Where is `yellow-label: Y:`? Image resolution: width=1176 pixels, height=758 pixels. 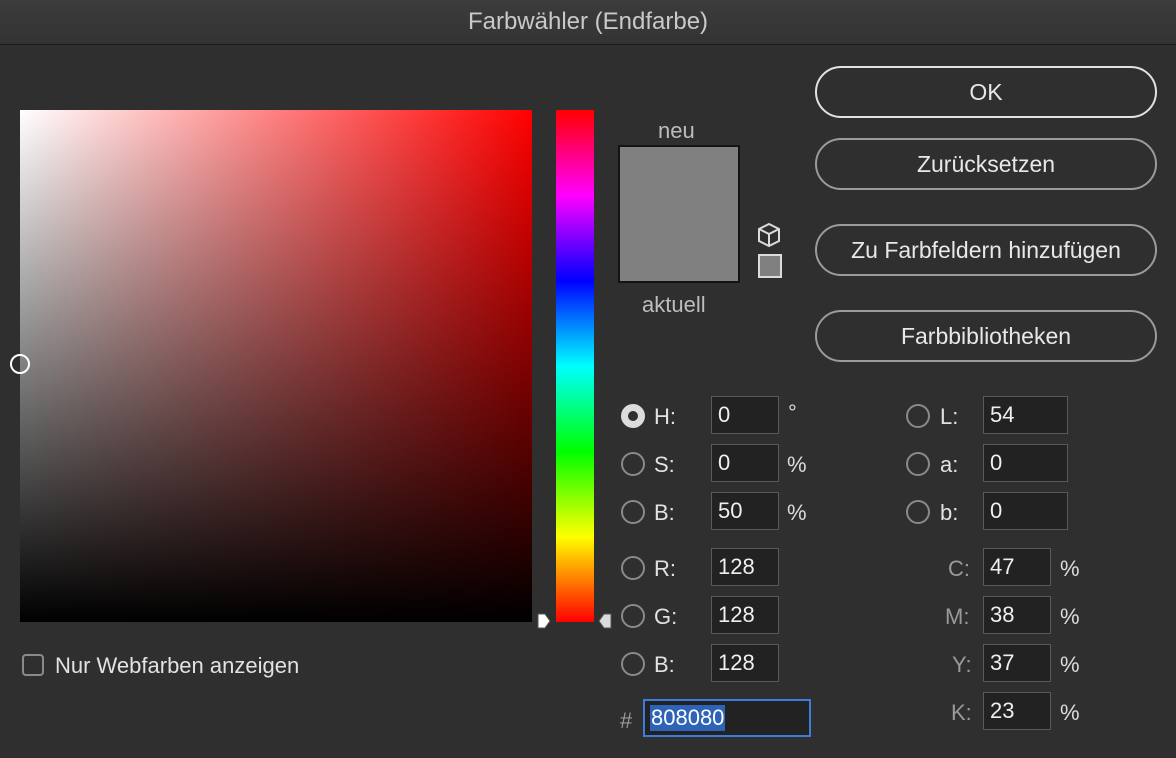
yellow-label: Y: is located at coordinates (962, 664).